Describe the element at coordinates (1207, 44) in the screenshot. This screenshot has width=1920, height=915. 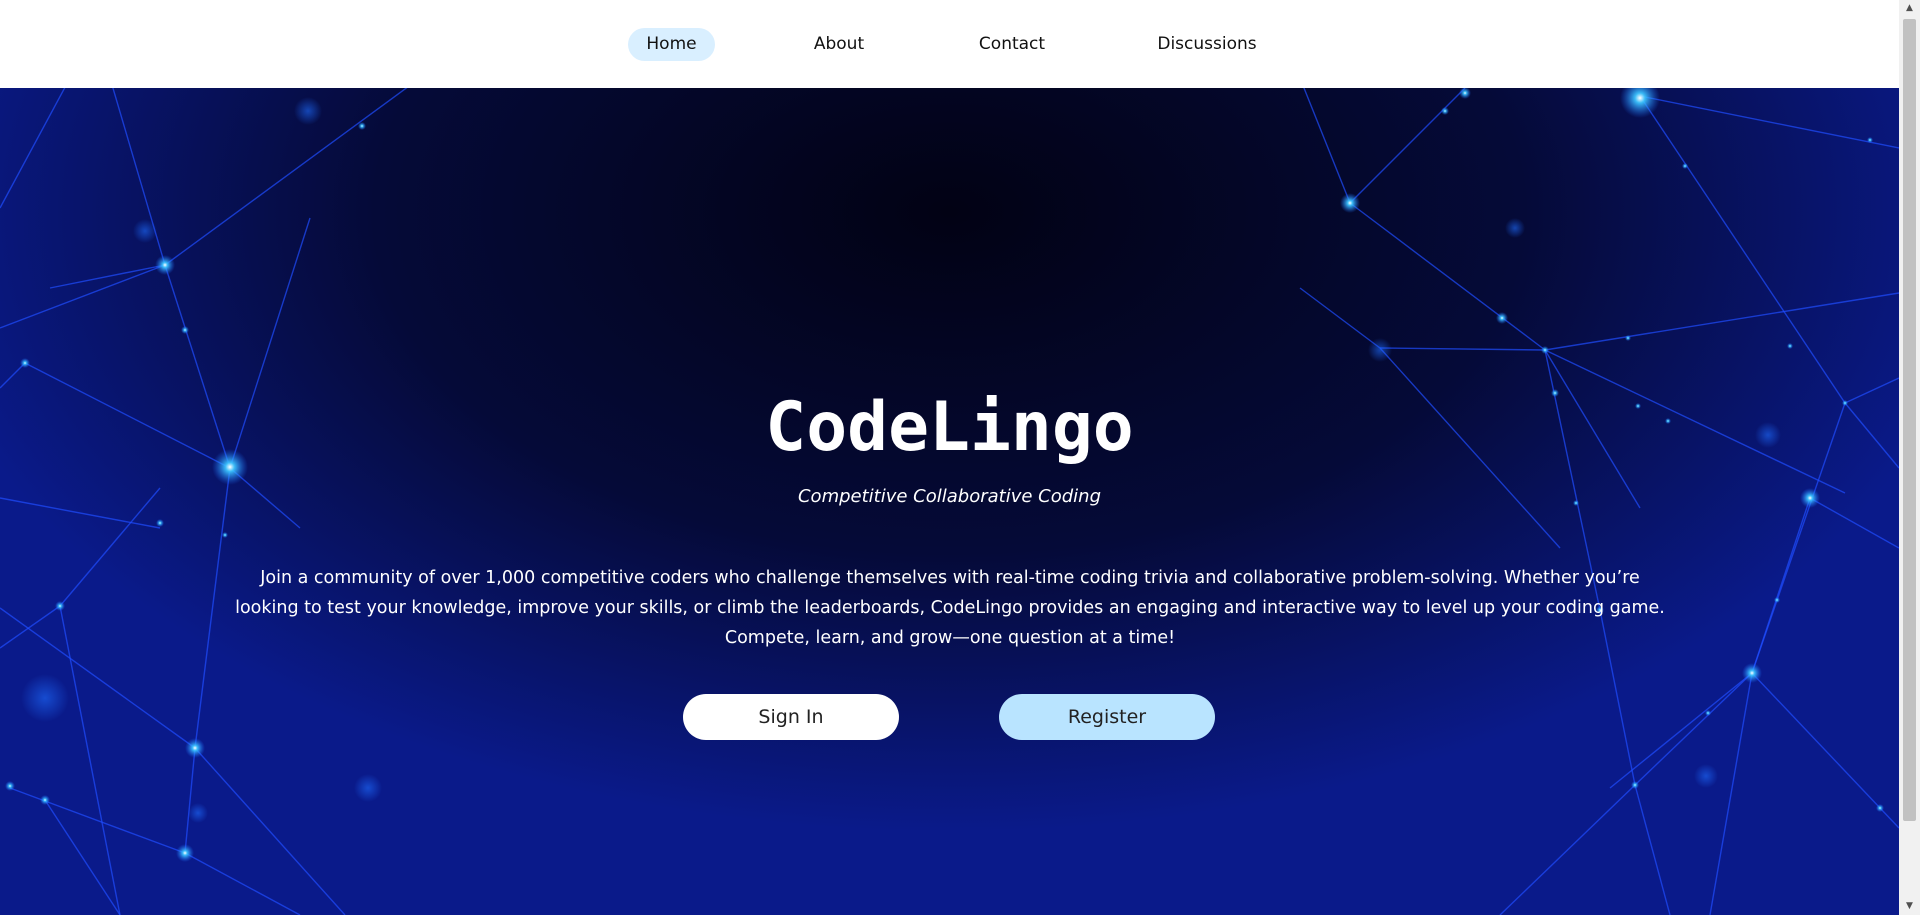
I see `nav-discussions-link: Discussions` at that location.